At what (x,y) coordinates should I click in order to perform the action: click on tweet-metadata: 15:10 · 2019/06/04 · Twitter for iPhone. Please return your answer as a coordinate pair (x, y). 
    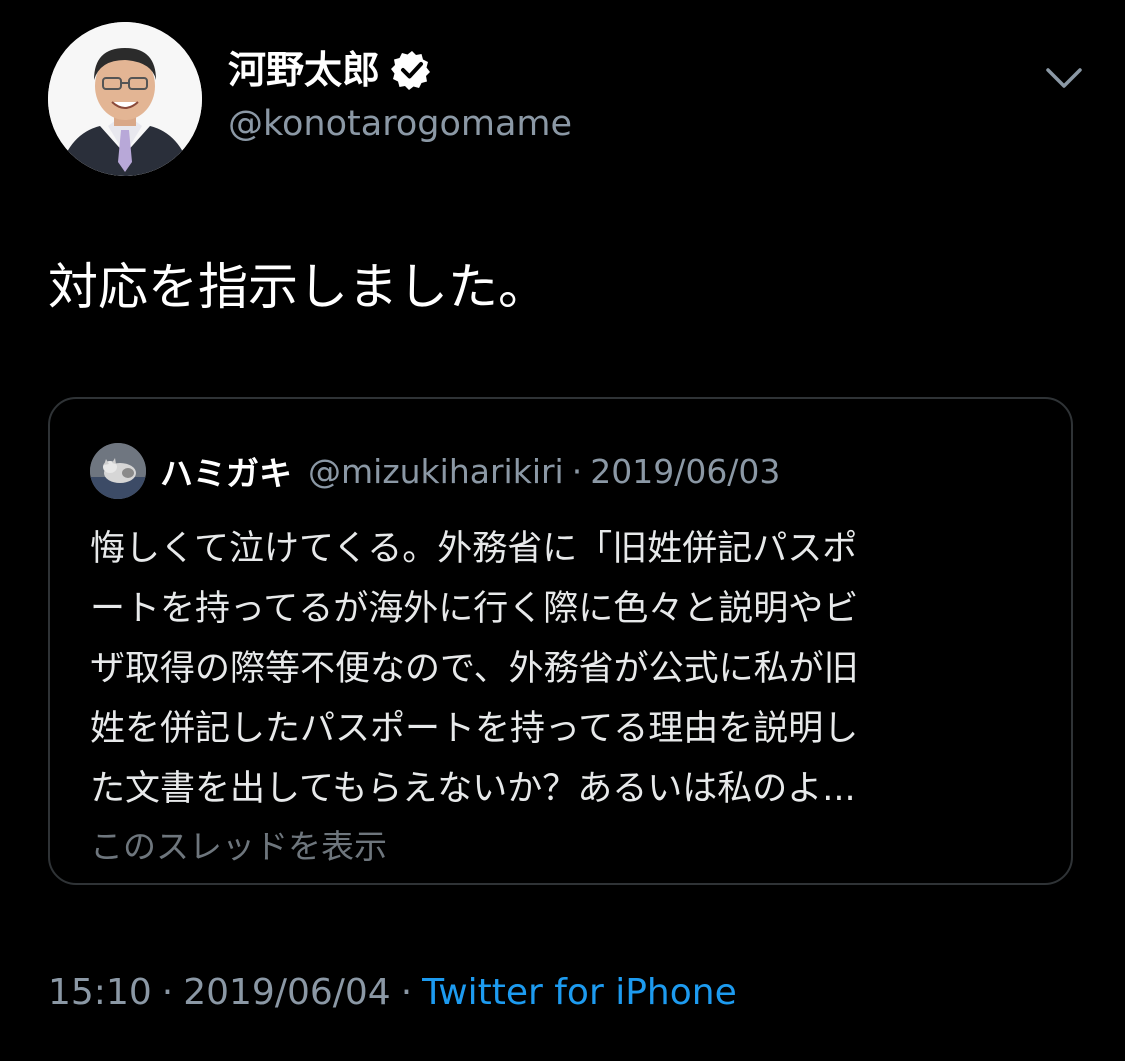
    Looking at the image, I should click on (392, 993).